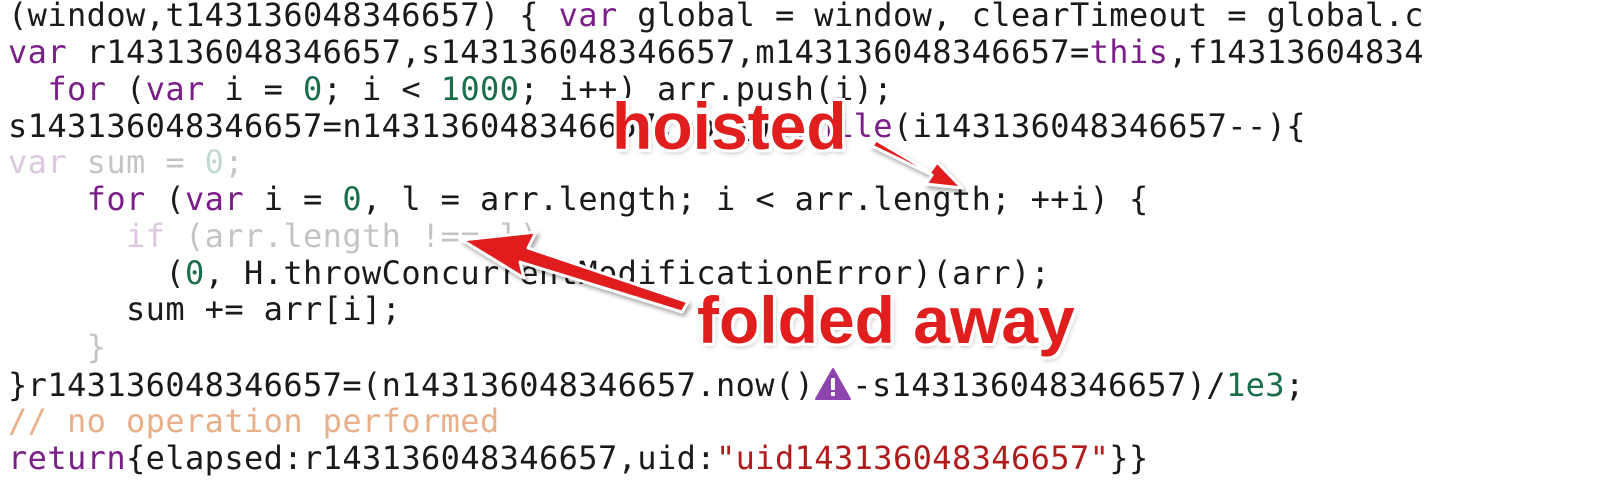 Image resolution: width=1616 pixels, height=498 pixels. Describe the element at coordinates (575, 272) in the screenshot. I see `folded-away-arrow` at that location.